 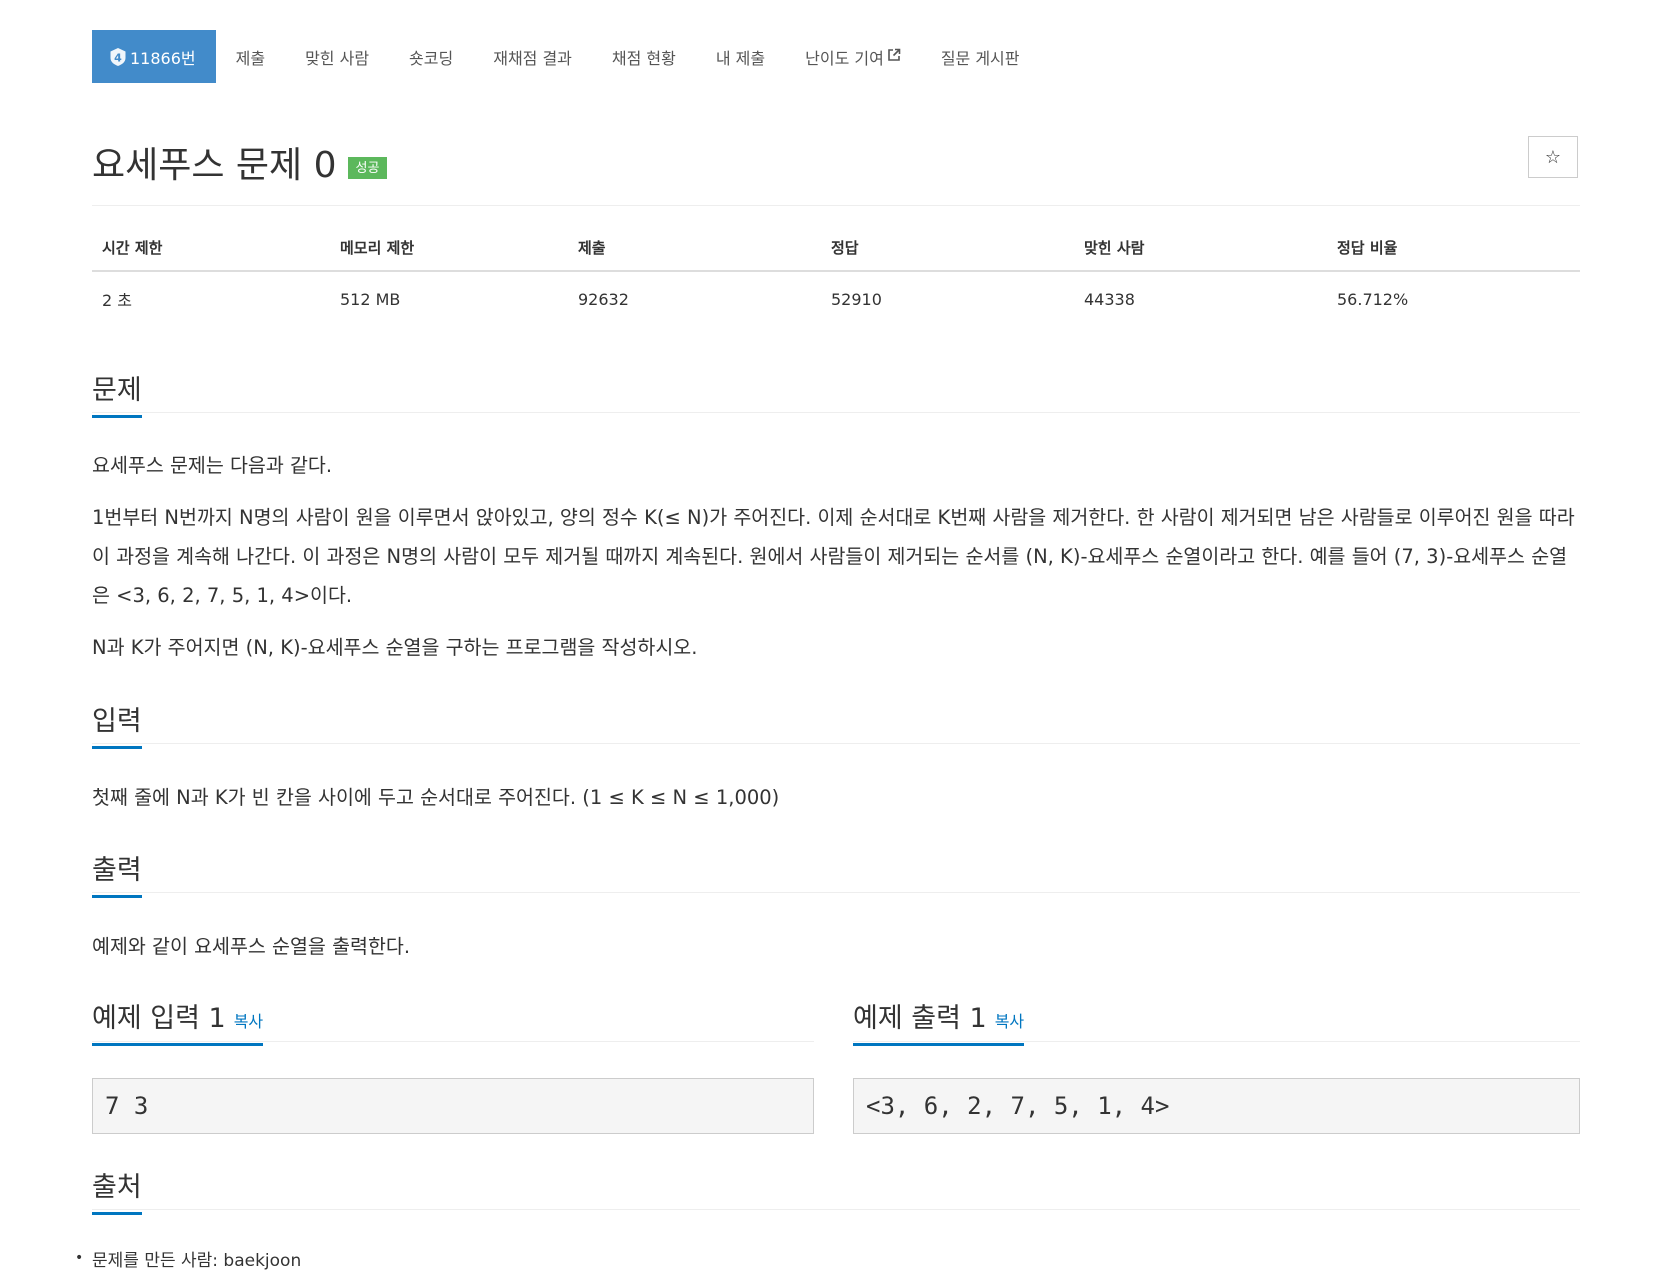 I want to click on page-title: 요세푸스 문제 0, so click(x=214, y=165).